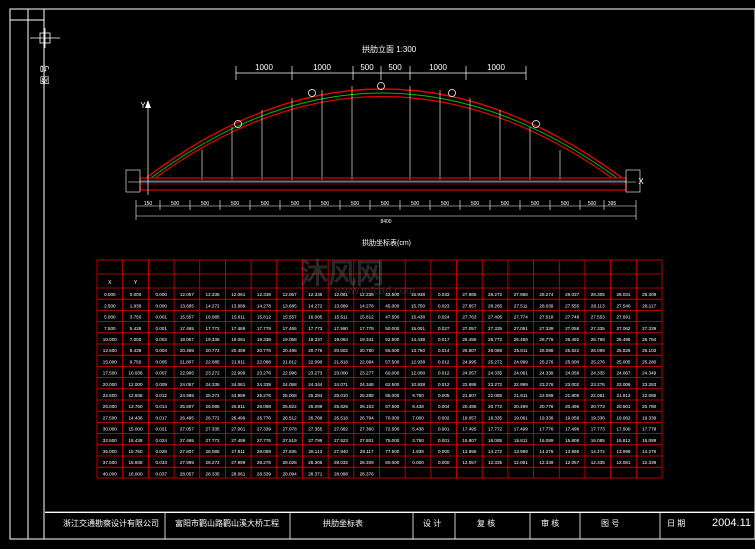 The height and width of the screenshot is (549, 755). What do you see at coordinates (486, 523) in the screenshot?
I see `check-label: 复 核` at bounding box center [486, 523].